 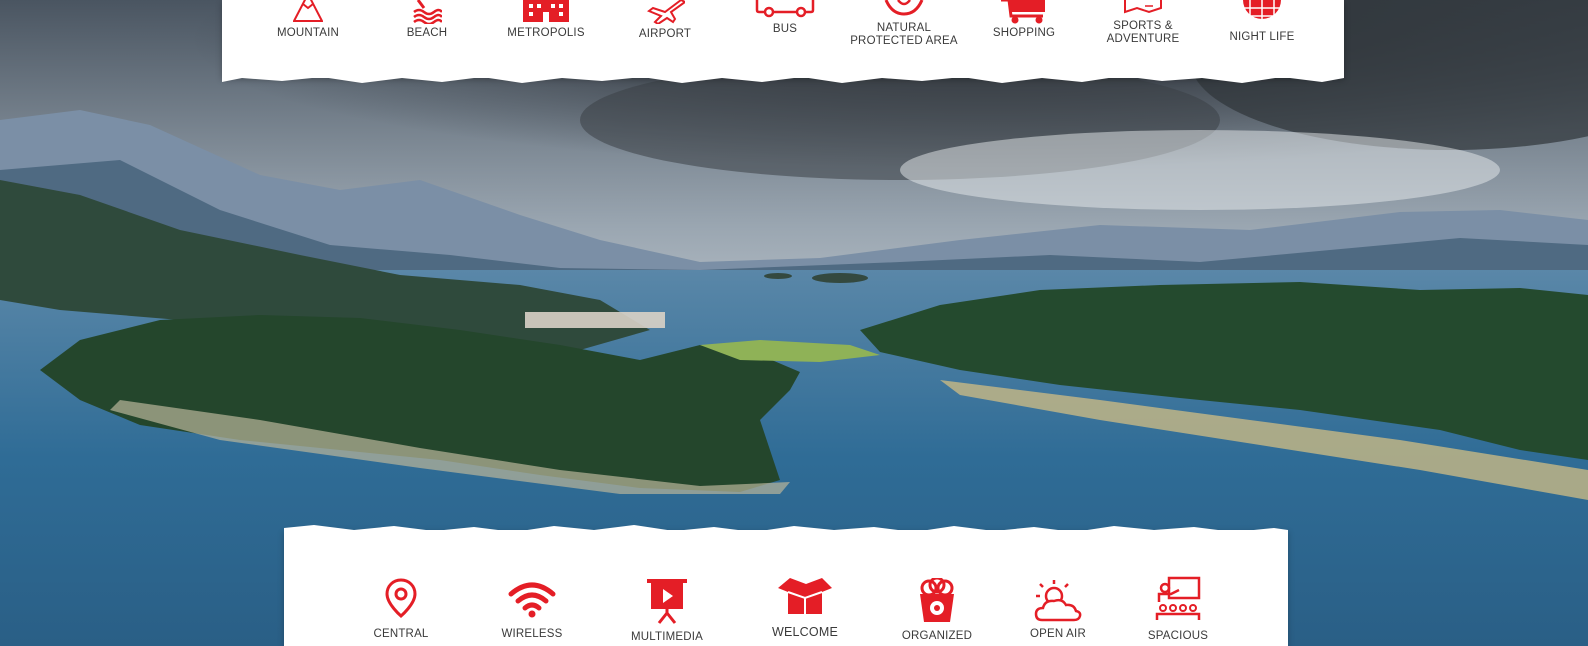 I want to click on mountain-icon, so click(x=308, y=11).